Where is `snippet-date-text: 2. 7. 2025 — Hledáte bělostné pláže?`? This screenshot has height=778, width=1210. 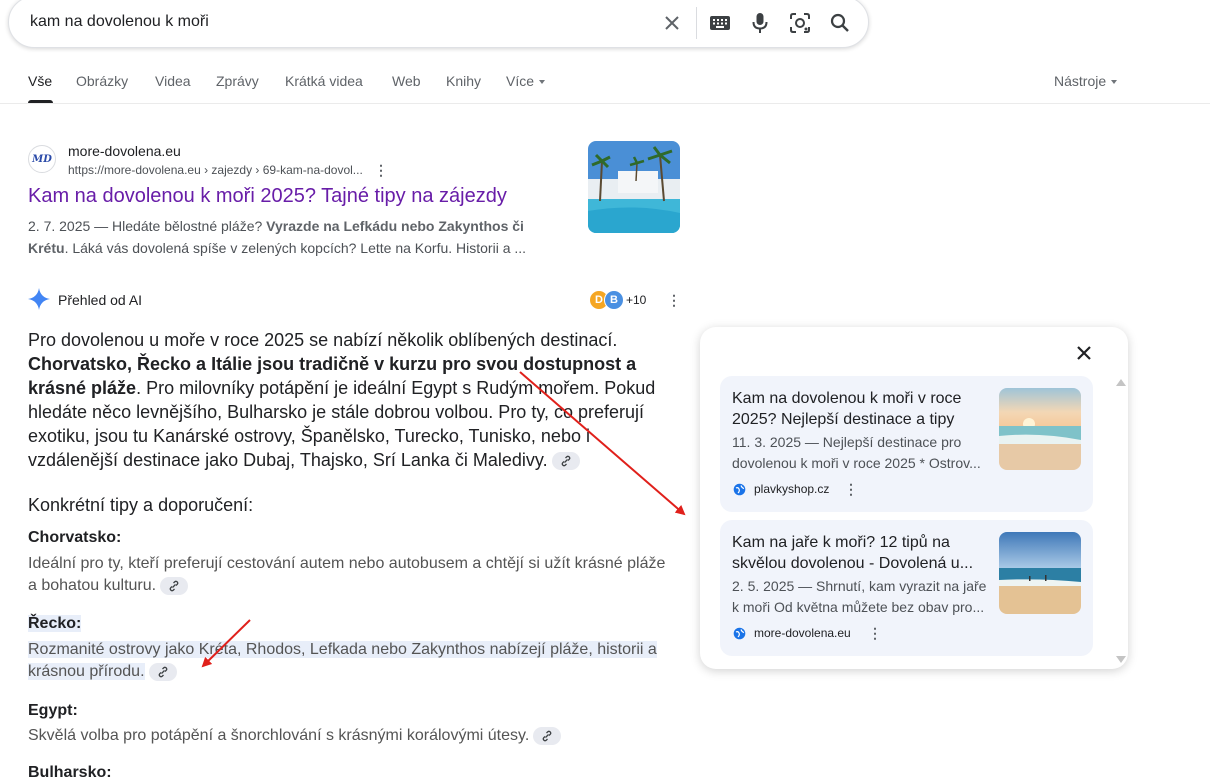 snippet-date-text: 2. 7. 2025 — Hledáte bělostné pláže? is located at coordinates (147, 226).